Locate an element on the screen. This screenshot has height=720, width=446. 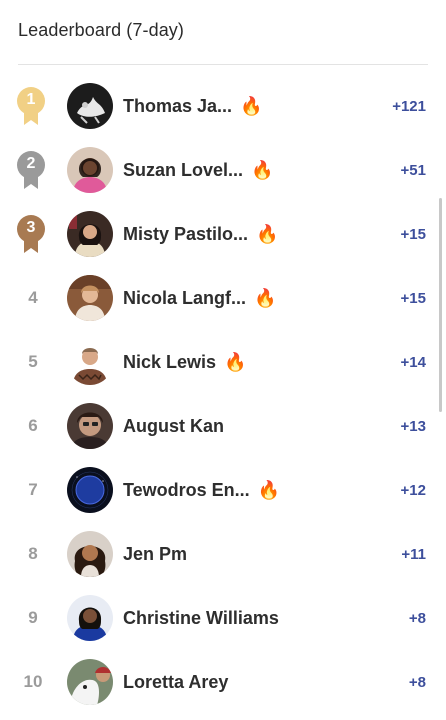
leaderboard-row: 6 August Kan +13 is located at coordinates (223, 426).